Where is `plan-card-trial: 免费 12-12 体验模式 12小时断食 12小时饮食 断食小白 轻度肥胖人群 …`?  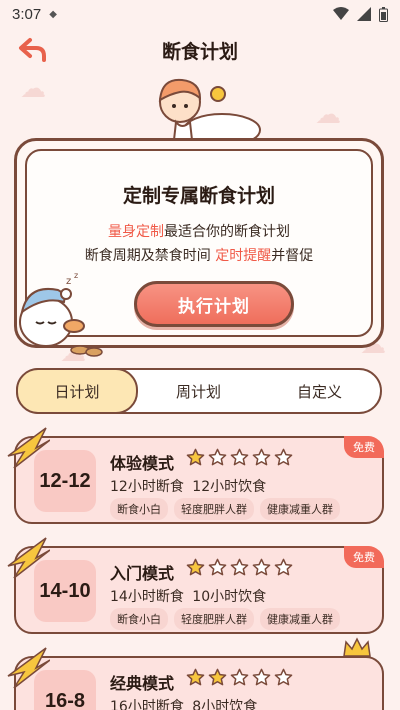
plan-card-trial: 免费 12-12 体验模式 12小时断食 12小时饮食 断食小白 轻度肥胖人群 … is located at coordinates (195, 475).